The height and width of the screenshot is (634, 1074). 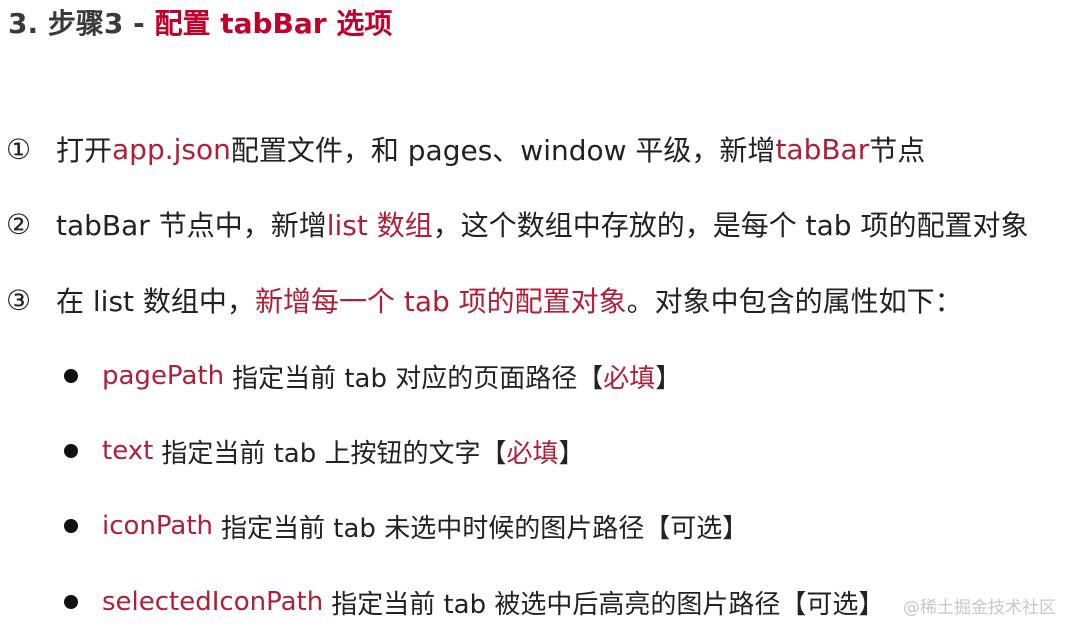 I want to click on property-desc: 指定当前 tab 被选中后高亮的图片路径, so click(x=556, y=604).